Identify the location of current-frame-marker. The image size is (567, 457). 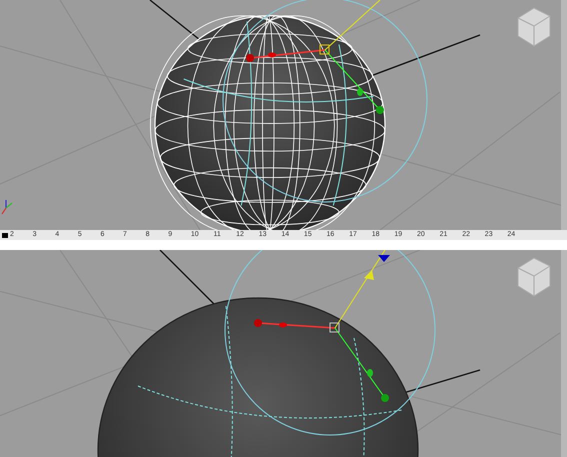
(5, 235).